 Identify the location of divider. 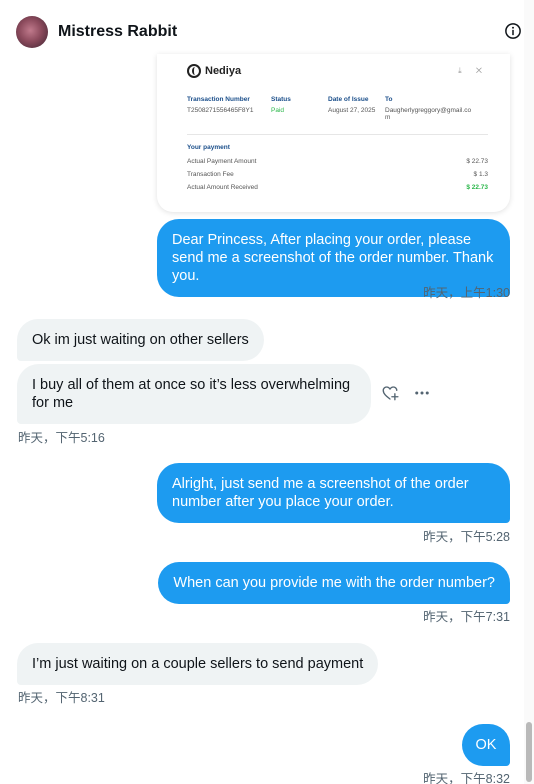
(337, 134).